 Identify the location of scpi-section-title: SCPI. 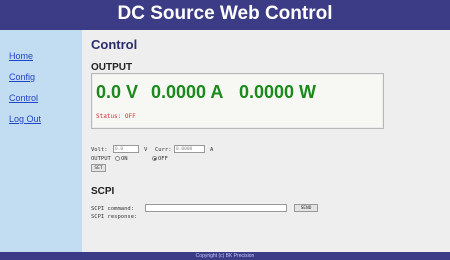
(103, 191).